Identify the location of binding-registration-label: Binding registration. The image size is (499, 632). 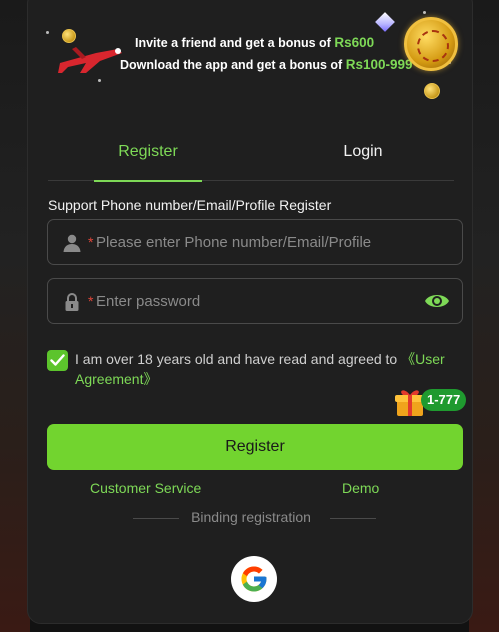
(251, 517).